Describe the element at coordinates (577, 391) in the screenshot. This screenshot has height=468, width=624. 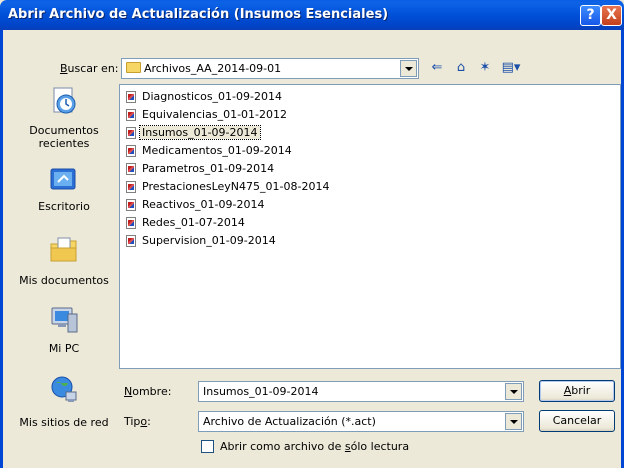
I see `open-button: Abrir` at that location.